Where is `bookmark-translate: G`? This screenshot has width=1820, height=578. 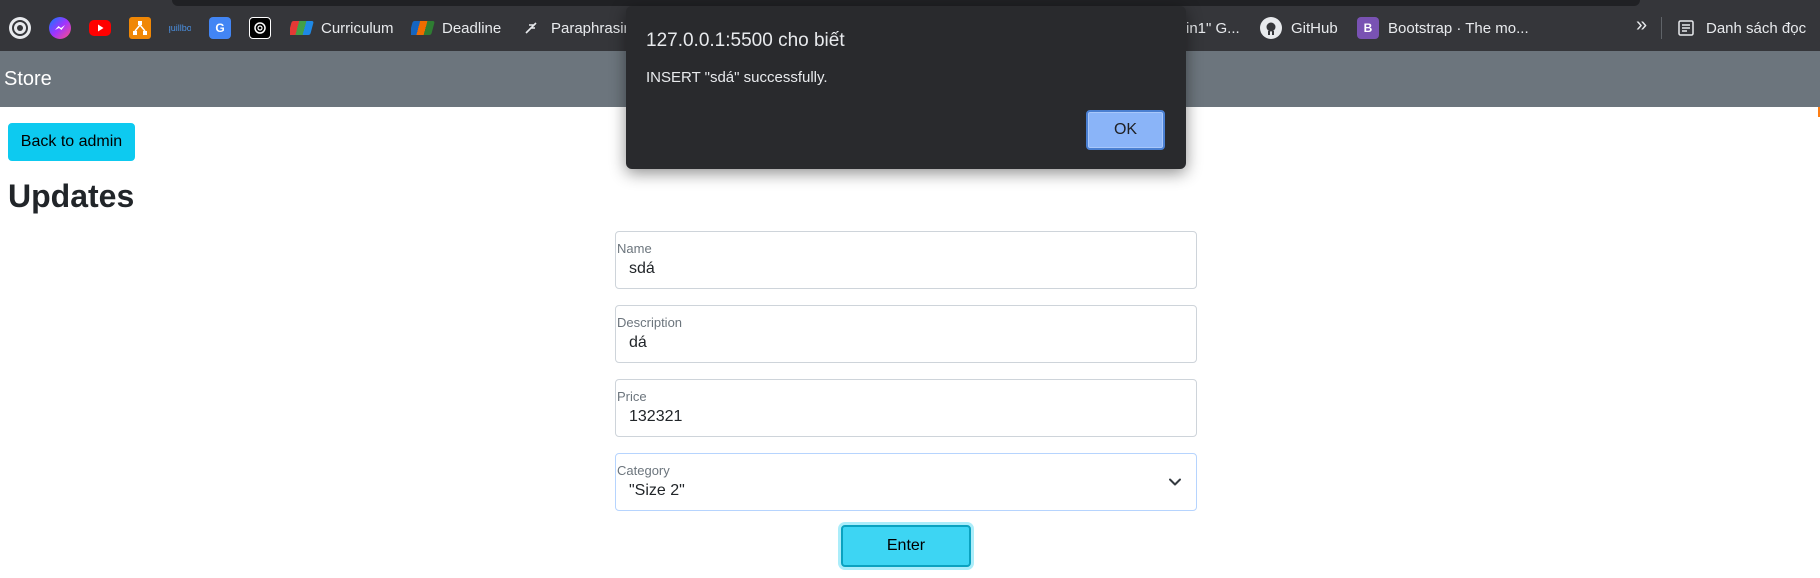
bookmark-translate: G is located at coordinates (220, 28).